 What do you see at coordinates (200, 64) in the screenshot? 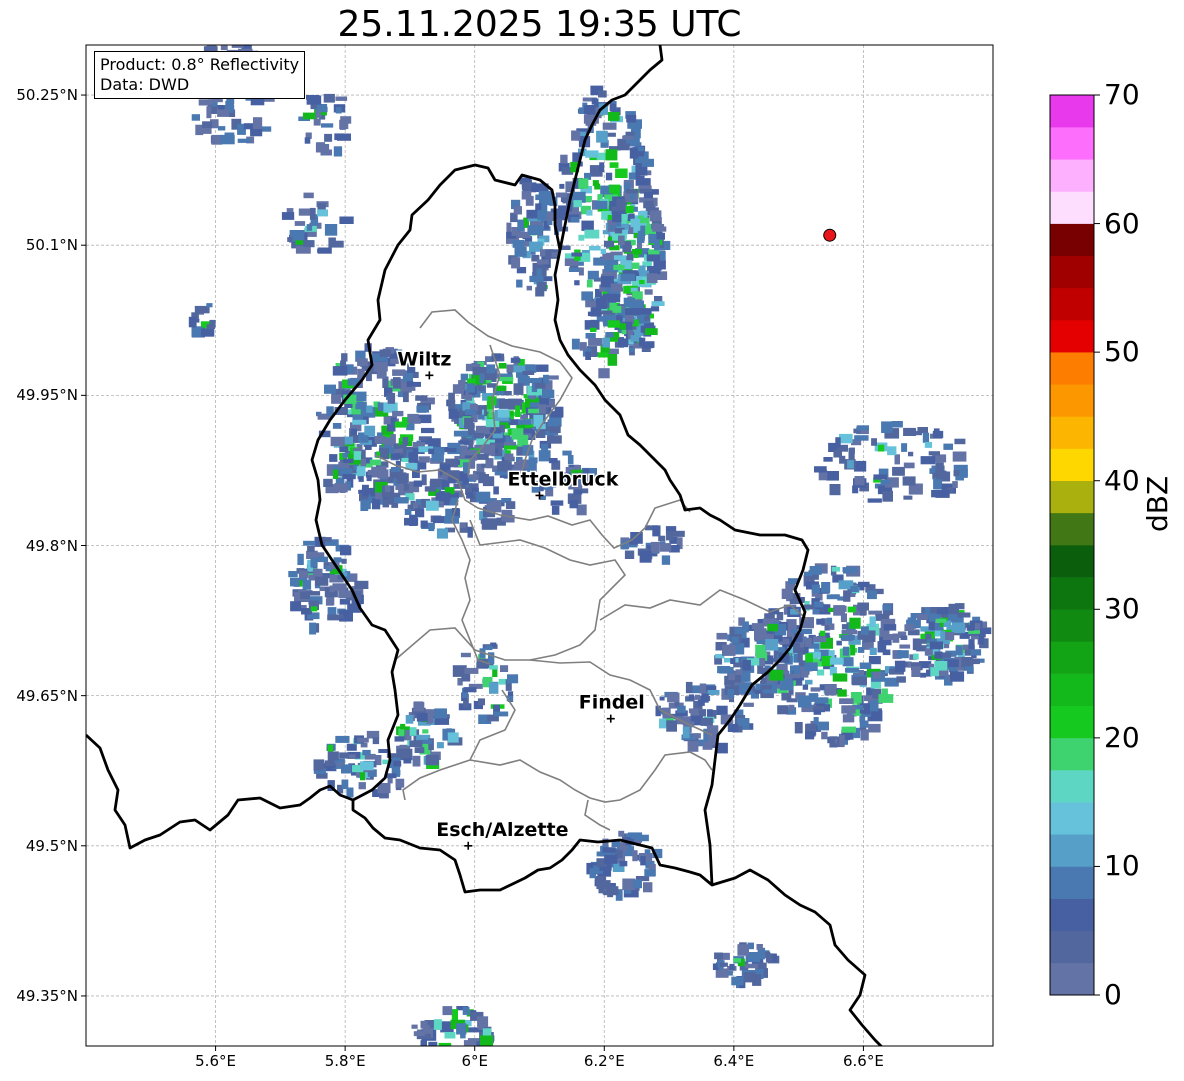
I see `product-label: Product: 0.8° Reflectivity` at bounding box center [200, 64].